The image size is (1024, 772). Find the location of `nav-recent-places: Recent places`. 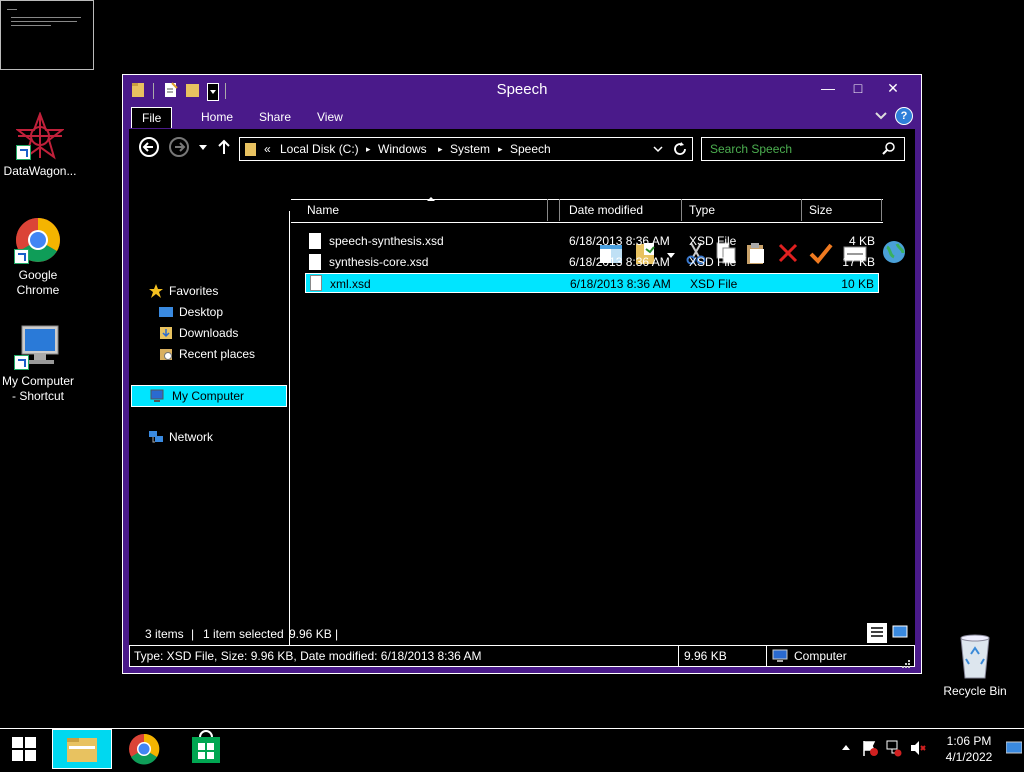

nav-recent-places: Recent places is located at coordinates (219, 354).